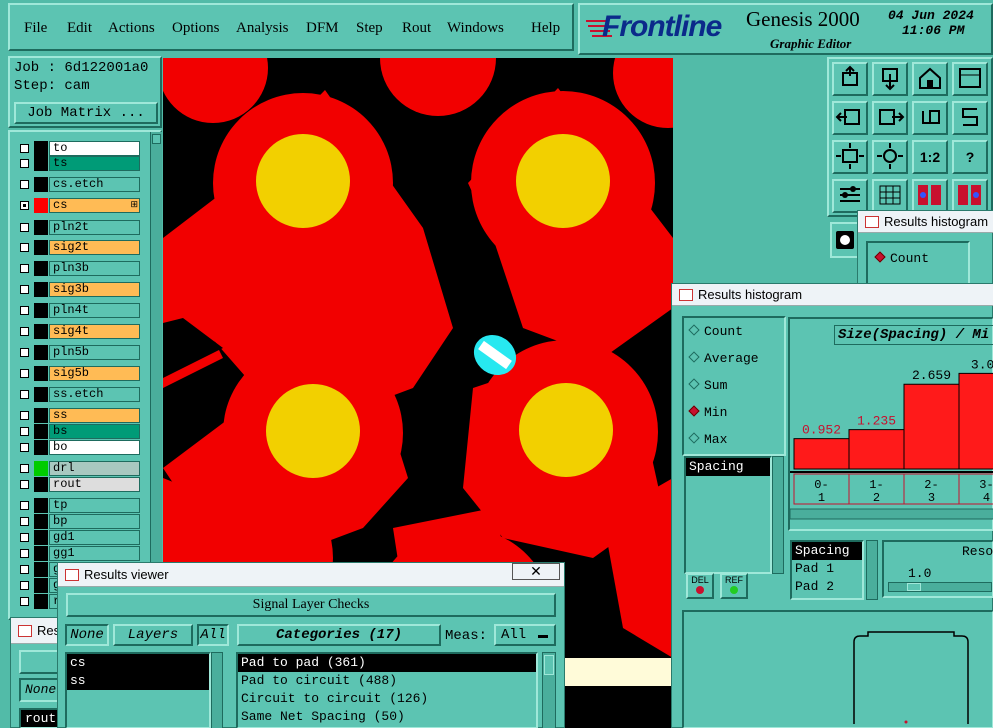 The height and width of the screenshot is (728, 993). What do you see at coordinates (549, 690) in the screenshot?
I see `category-scrollbar` at bounding box center [549, 690].